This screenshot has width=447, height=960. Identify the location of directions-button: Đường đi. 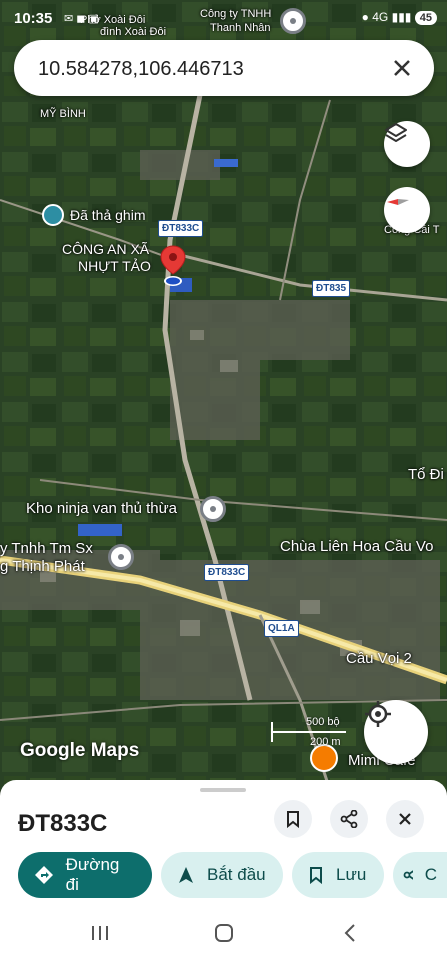
(85, 875).